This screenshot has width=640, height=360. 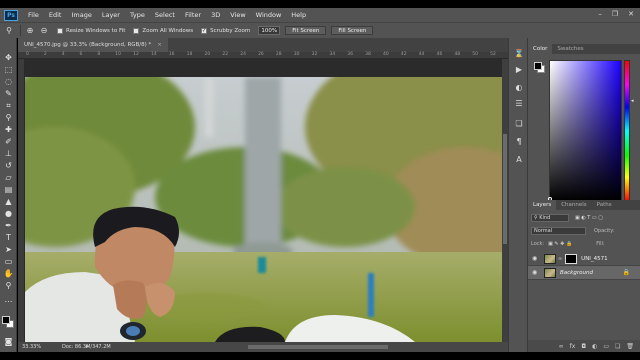 What do you see at coordinates (519, 53) in the screenshot?
I see `history-panel-icon: ⌛` at bounding box center [519, 53].